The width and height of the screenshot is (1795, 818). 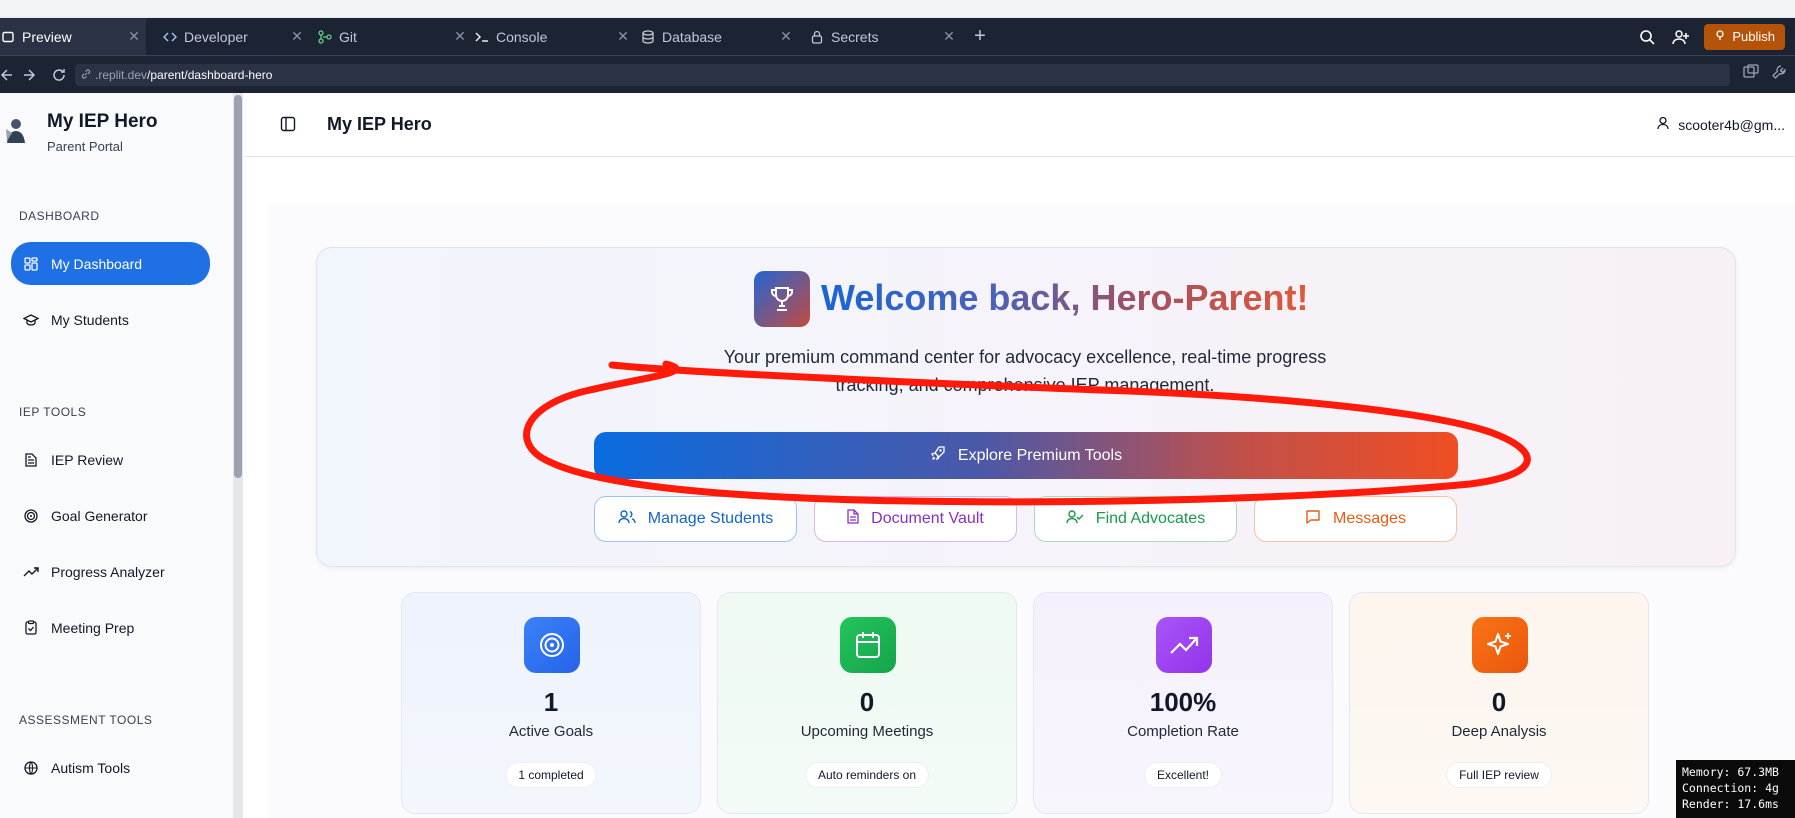 I want to click on url-path: /parent/dashboard-hero, so click(x=210, y=75).